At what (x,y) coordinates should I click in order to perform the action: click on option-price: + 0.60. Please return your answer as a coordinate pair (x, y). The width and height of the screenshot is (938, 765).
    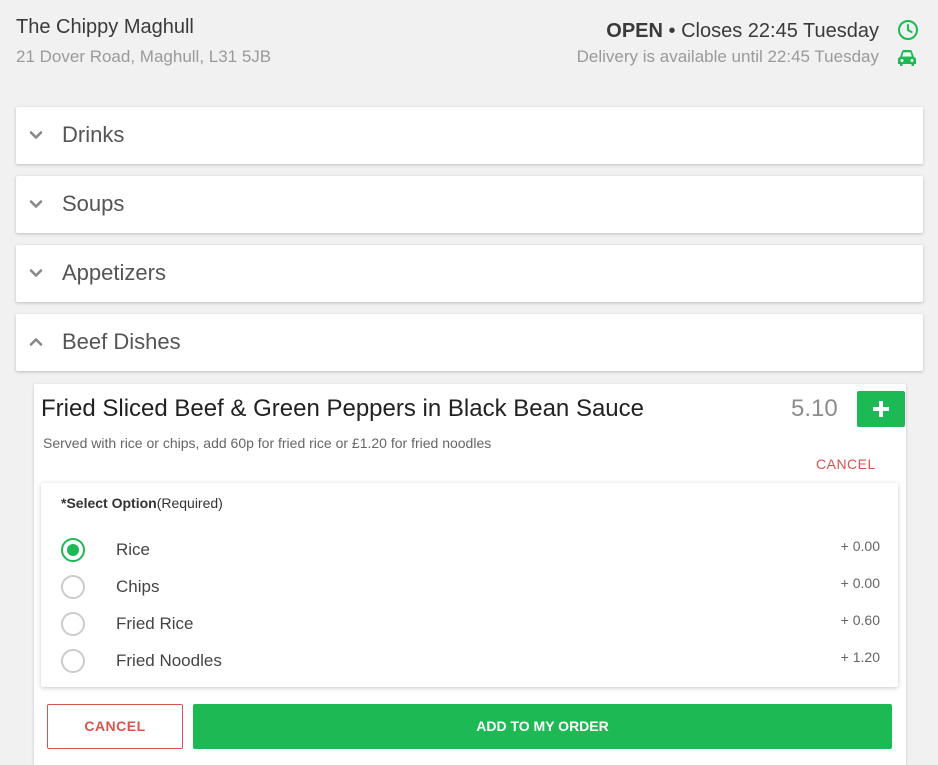
    Looking at the image, I should click on (860, 620).